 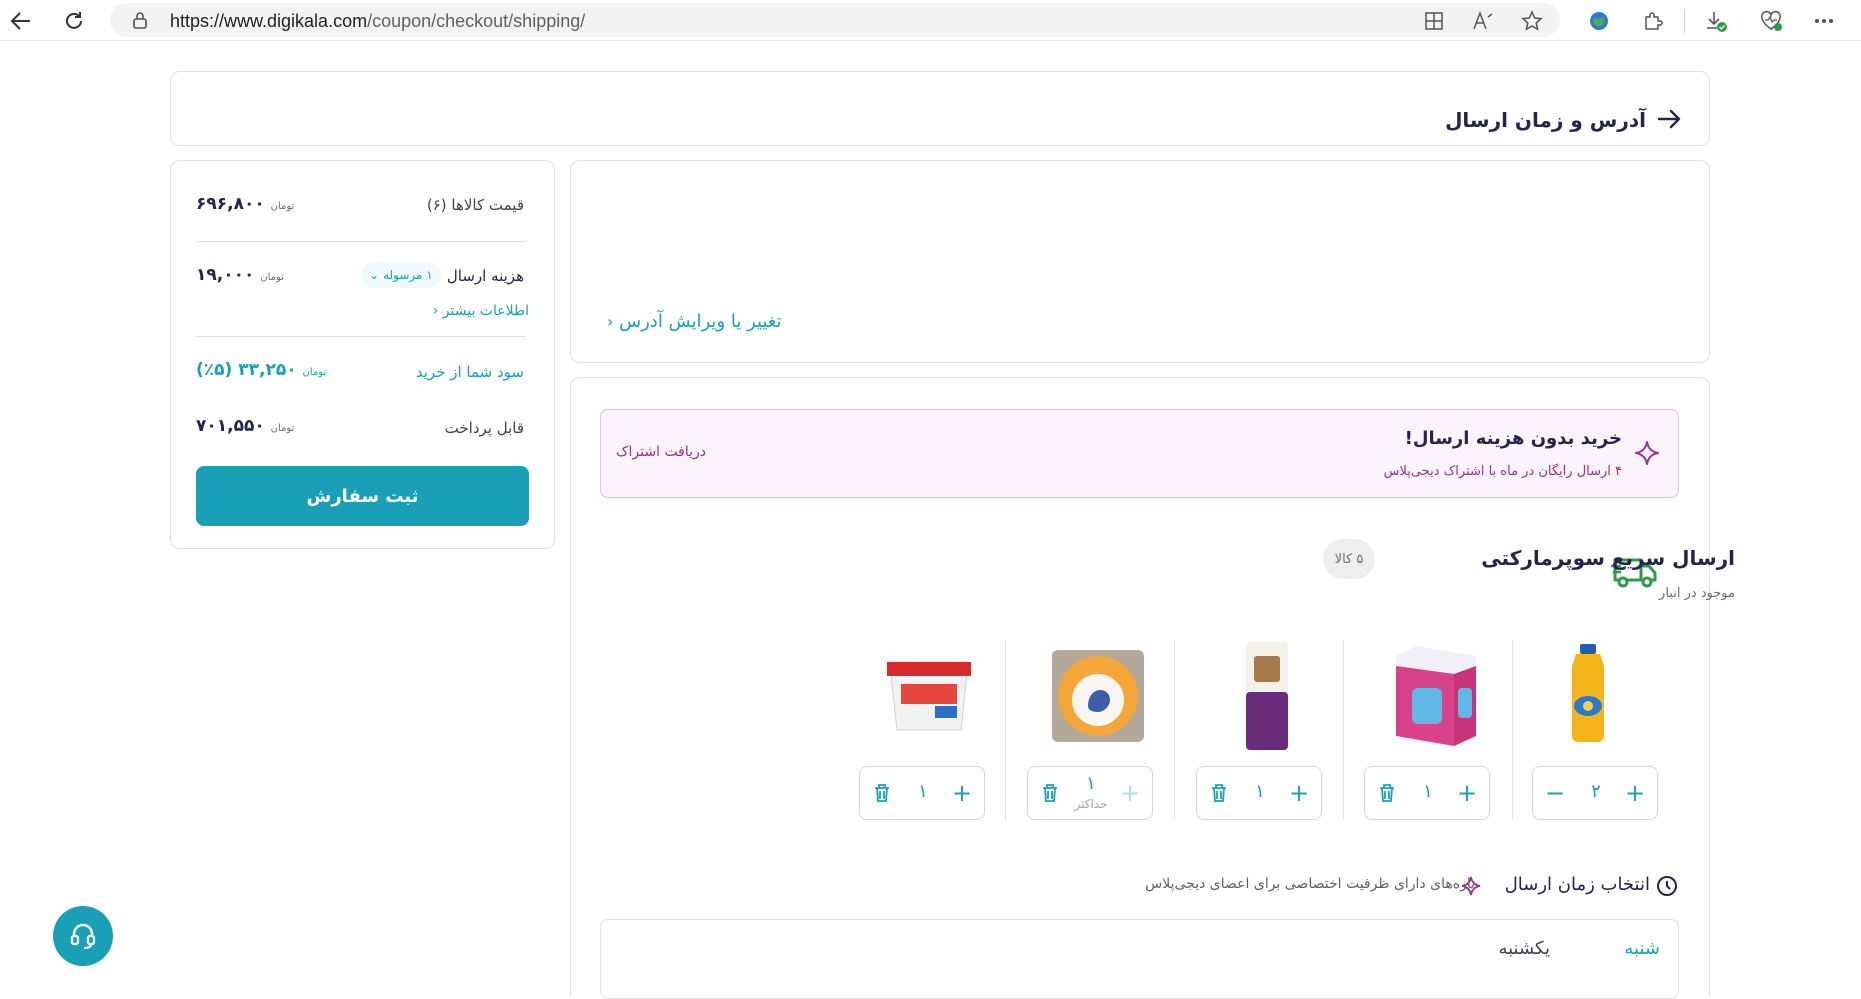 I want to click on shipping-cost-value: تومان ۱۹,۰۰۰, so click(x=240, y=275).